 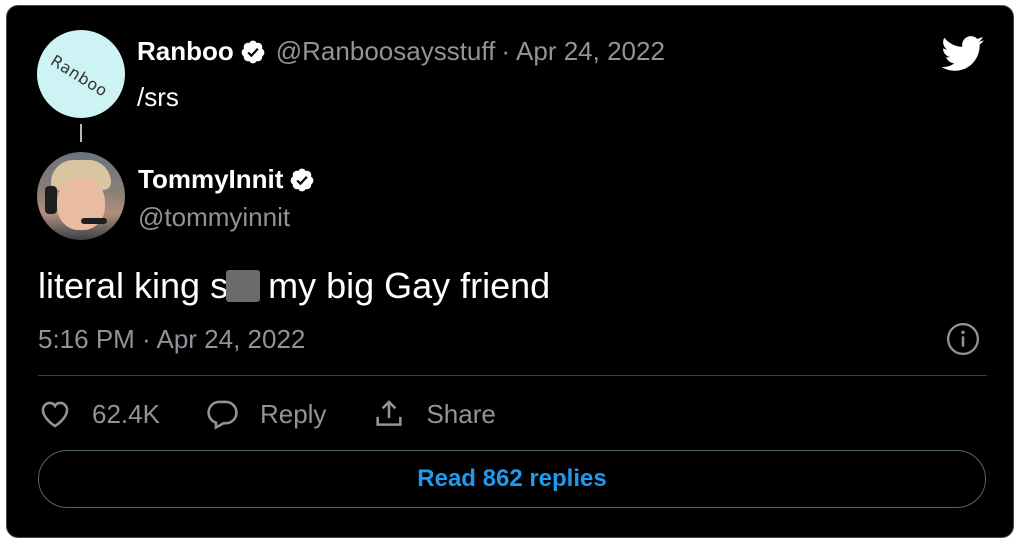 I want to click on twitter-bird-icon, so click(x=963, y=54).